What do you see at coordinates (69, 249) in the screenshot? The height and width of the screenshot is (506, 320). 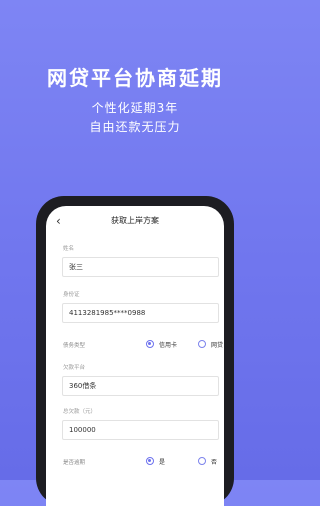 I see `name-label: 姓名` at bounding box center [69, 249].